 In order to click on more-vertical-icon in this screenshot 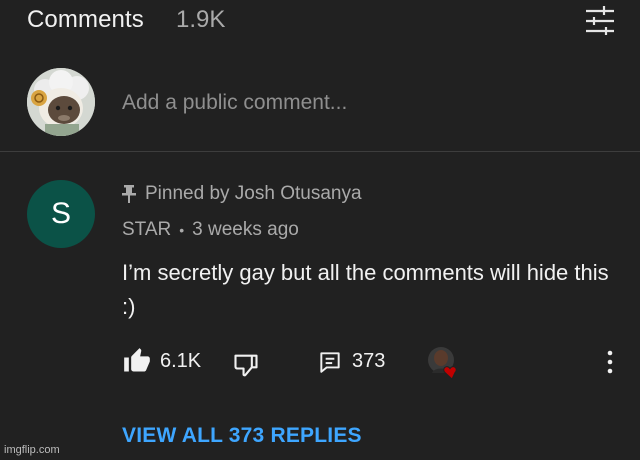, I will do `click(610, 362)`.